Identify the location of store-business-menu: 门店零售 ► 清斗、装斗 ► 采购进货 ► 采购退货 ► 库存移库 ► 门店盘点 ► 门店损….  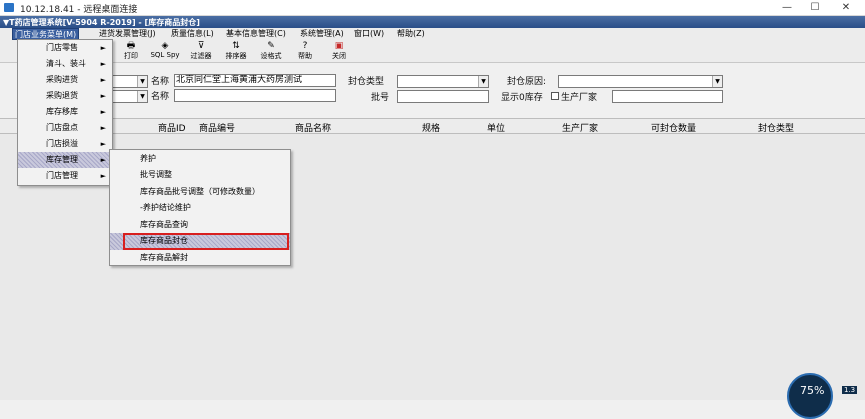
(65, 112).